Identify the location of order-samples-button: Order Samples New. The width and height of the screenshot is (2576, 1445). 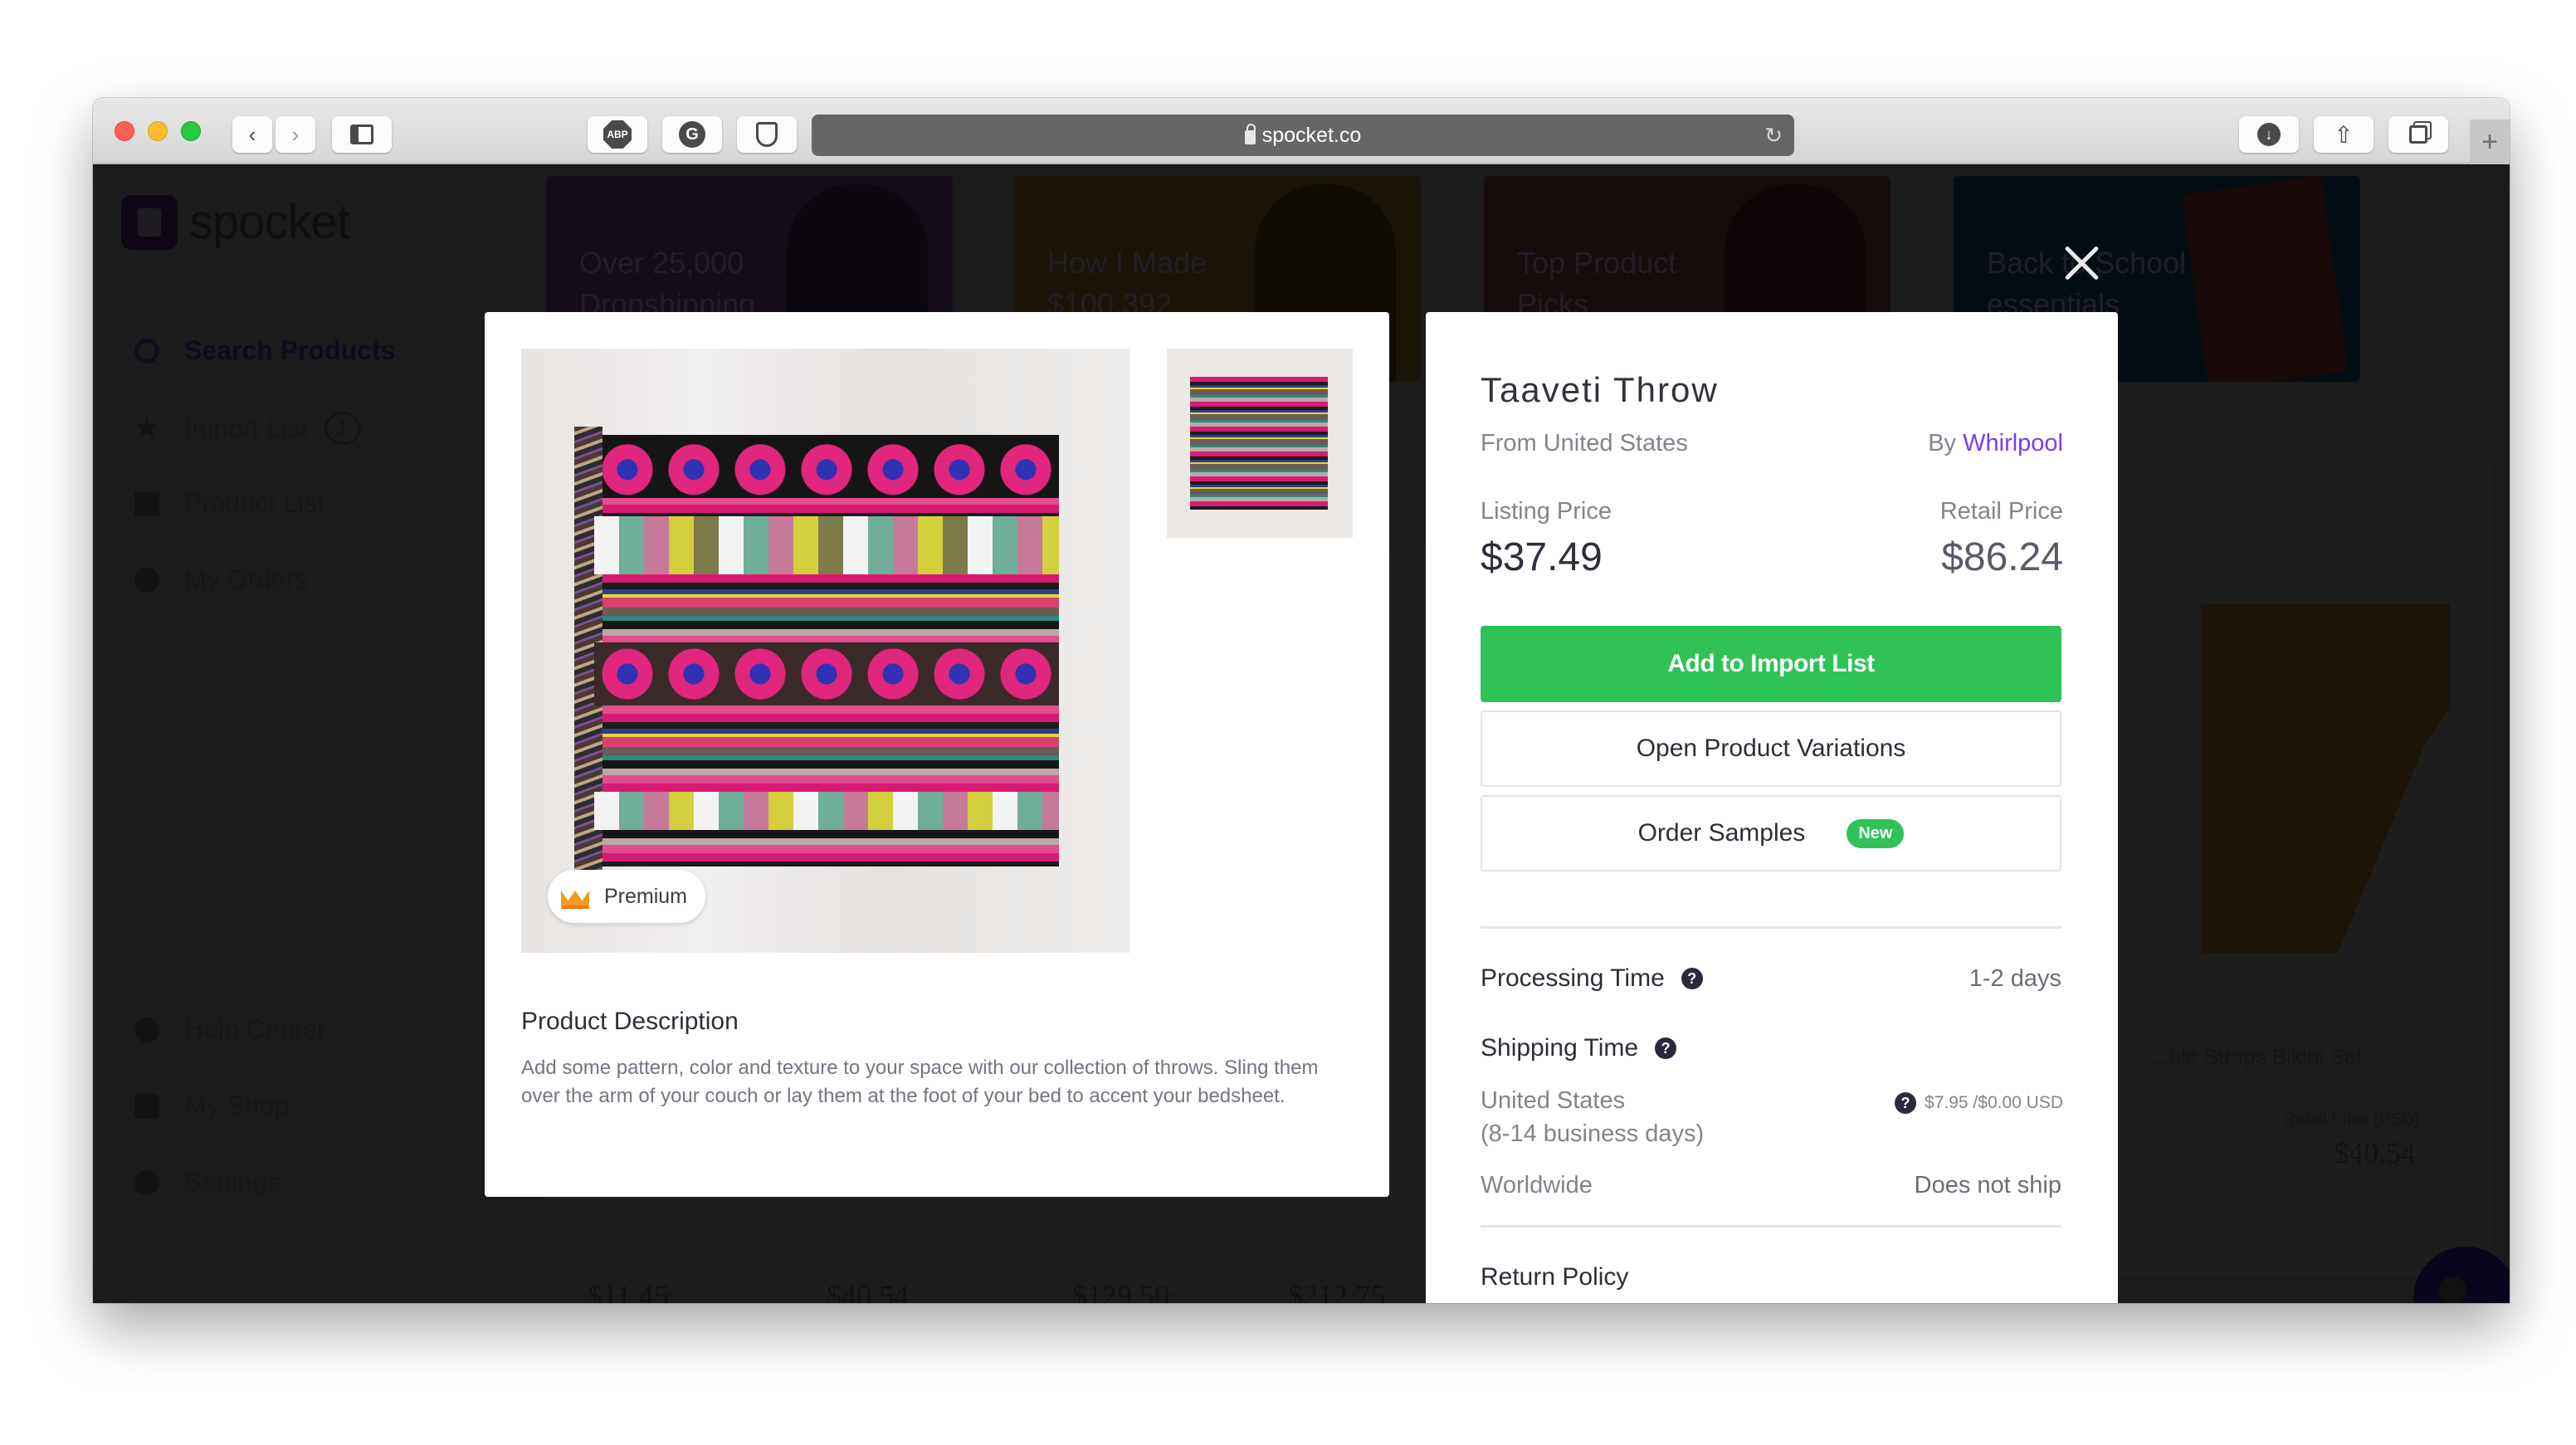
(1771, 833).